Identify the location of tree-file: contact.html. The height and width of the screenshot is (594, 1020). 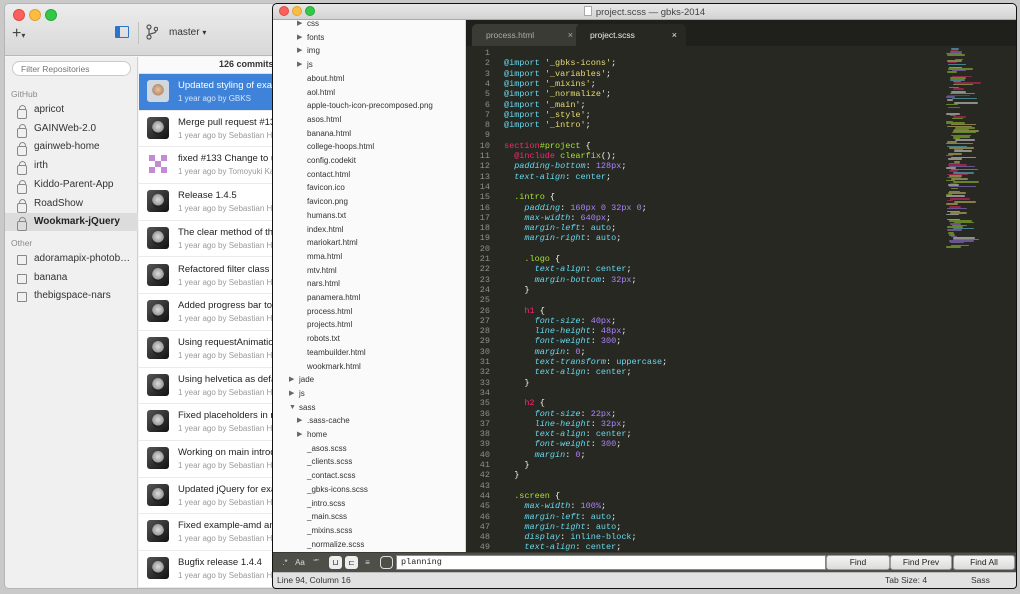
(328, 175).